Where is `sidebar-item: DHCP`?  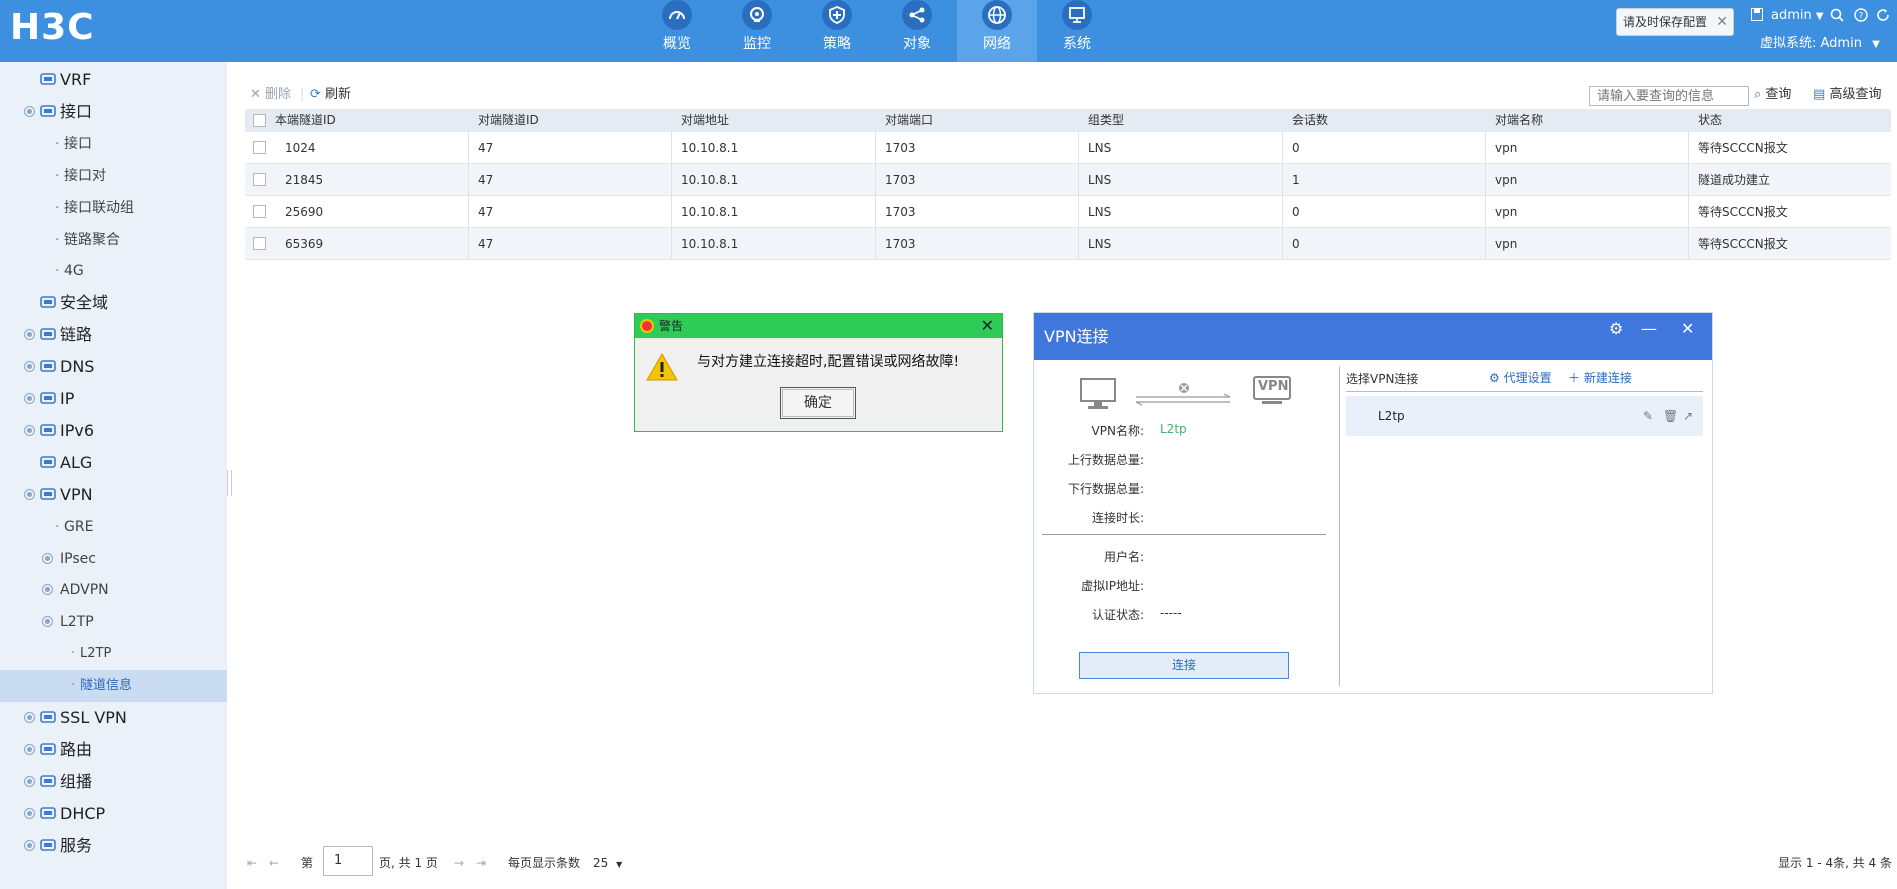 sidebar-item: DHCP is located at coordinates (113, 814).